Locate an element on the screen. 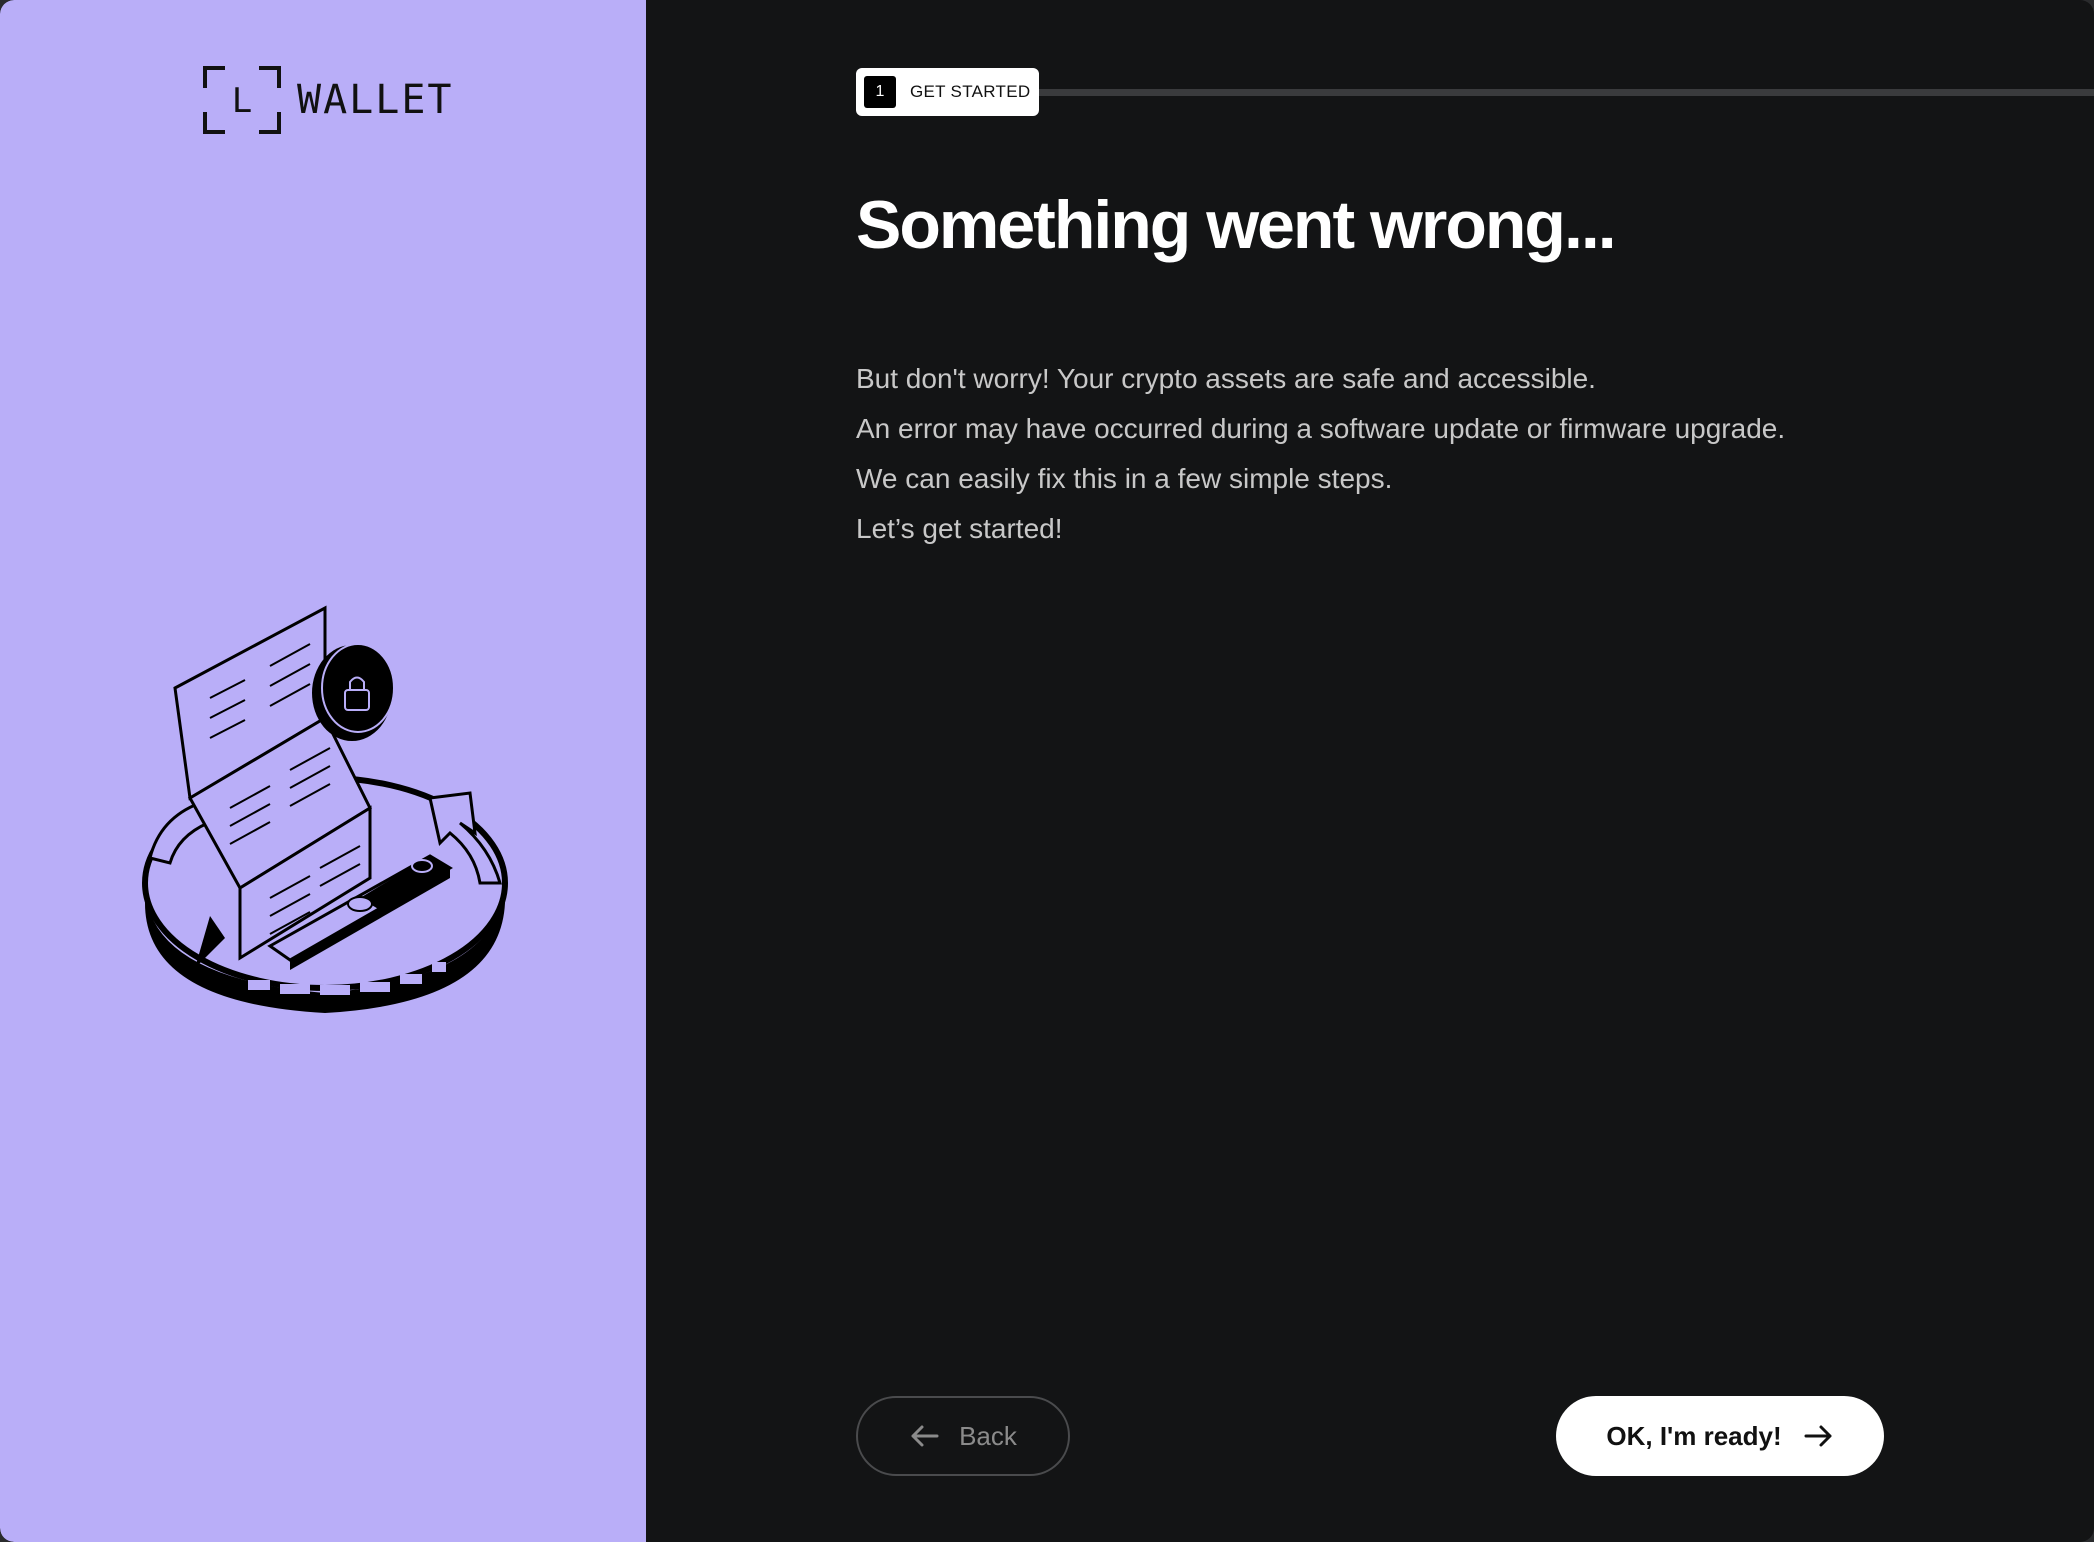 The height and width of the screenshot is (1542, 2094). stepper-track is located at coordinates (1550, 92).